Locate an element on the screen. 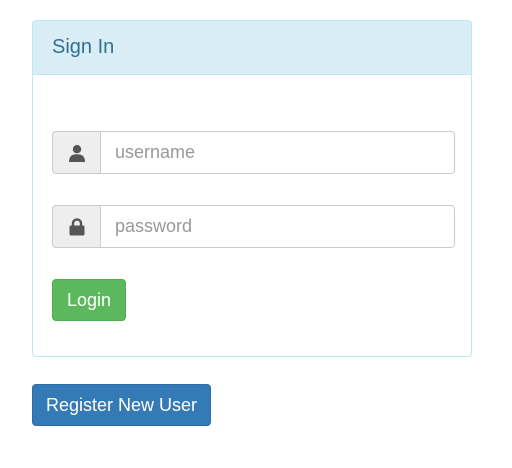  password-group is located at coordinates (253, 226).